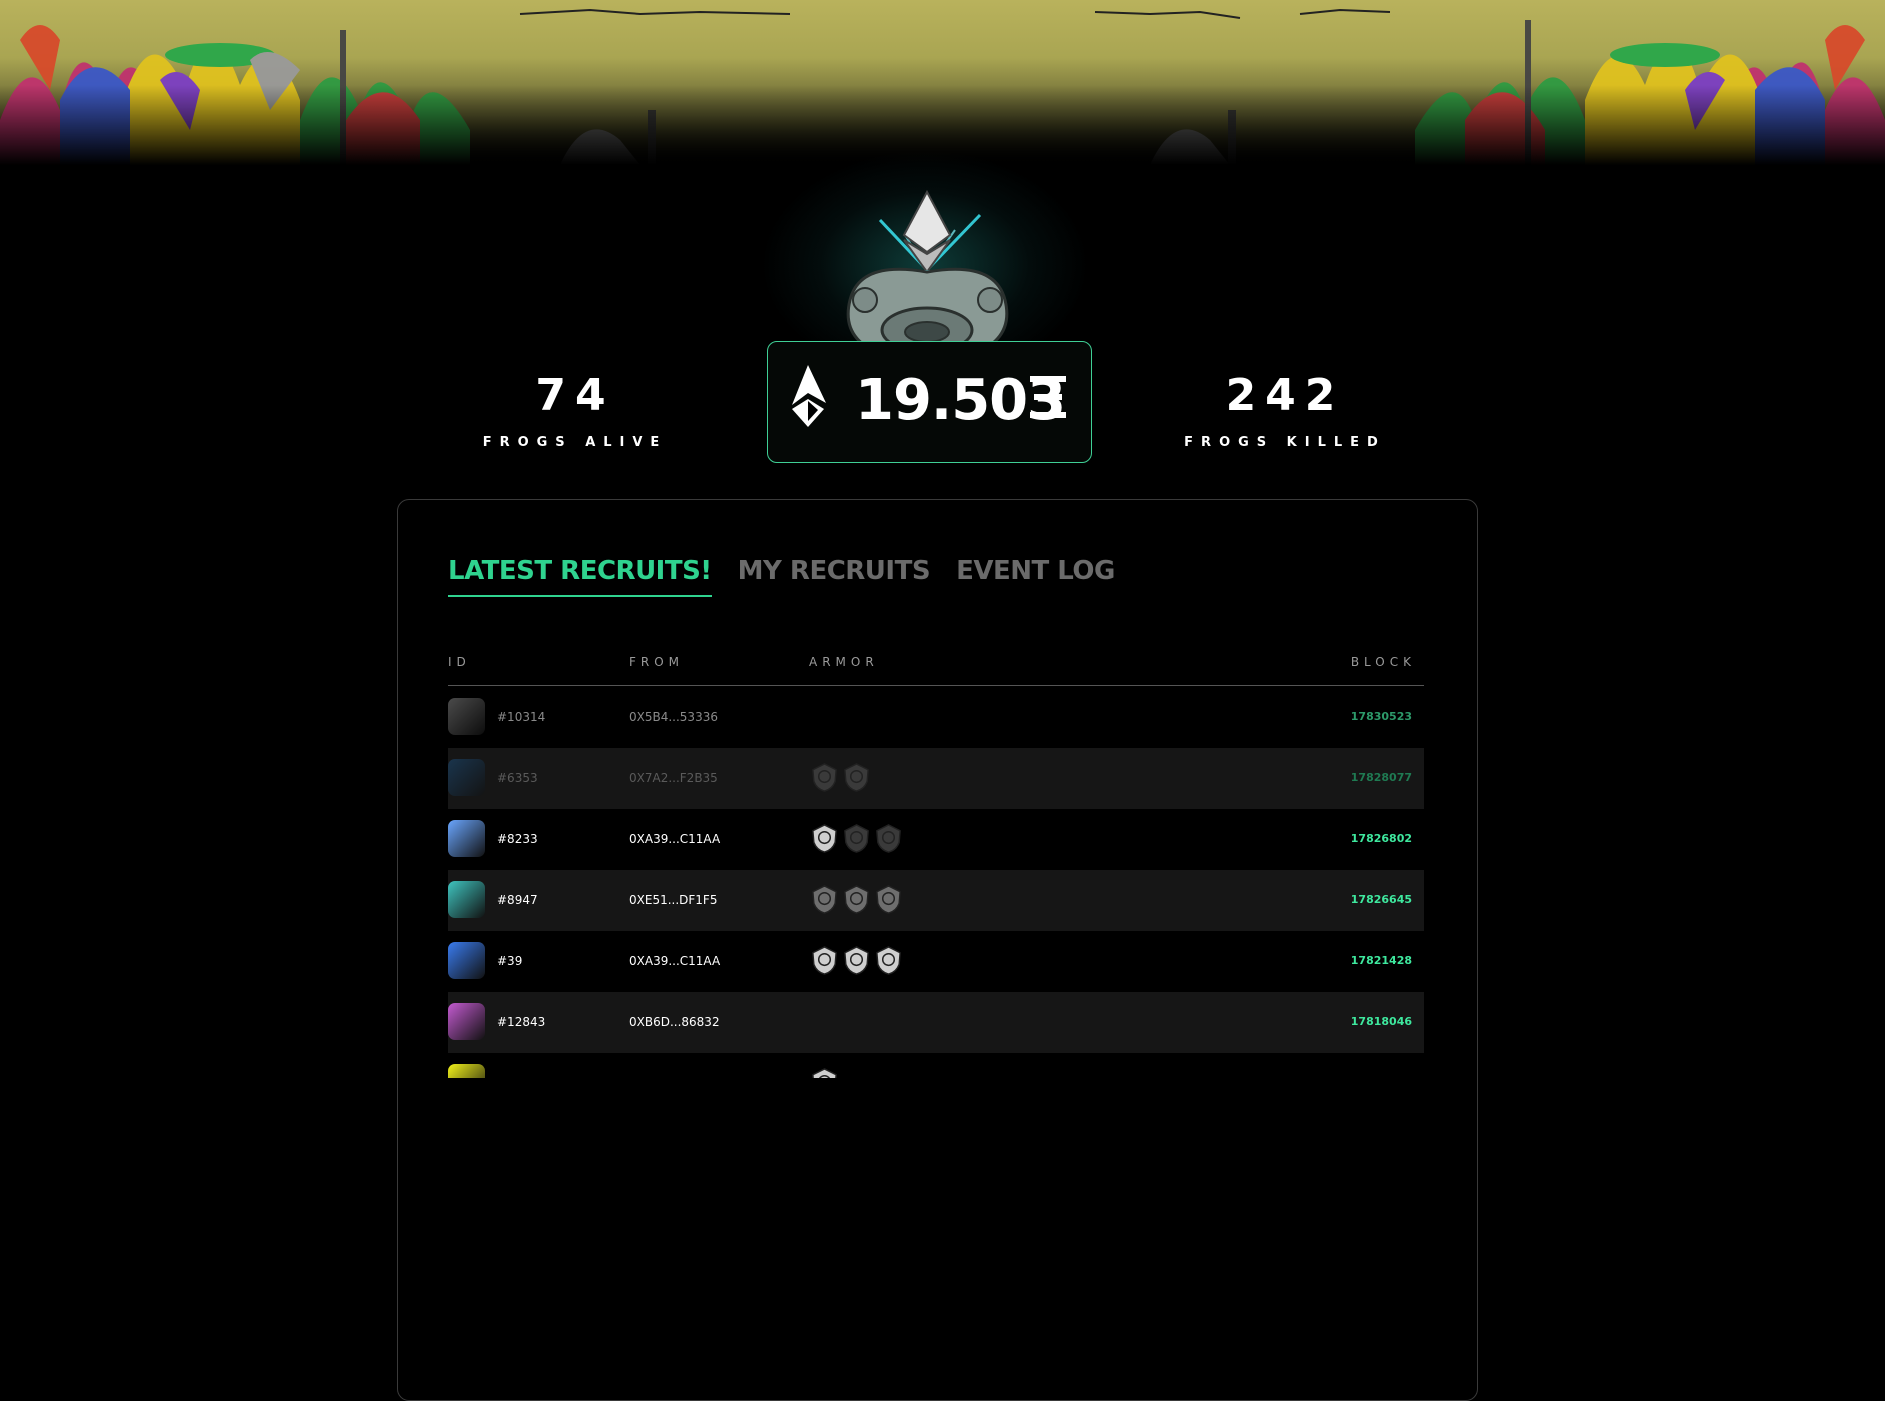  What do you see at coordinates (927, 276) in the screenshot?
I see `stone-altar-icon` at bounding box center [927, 276].